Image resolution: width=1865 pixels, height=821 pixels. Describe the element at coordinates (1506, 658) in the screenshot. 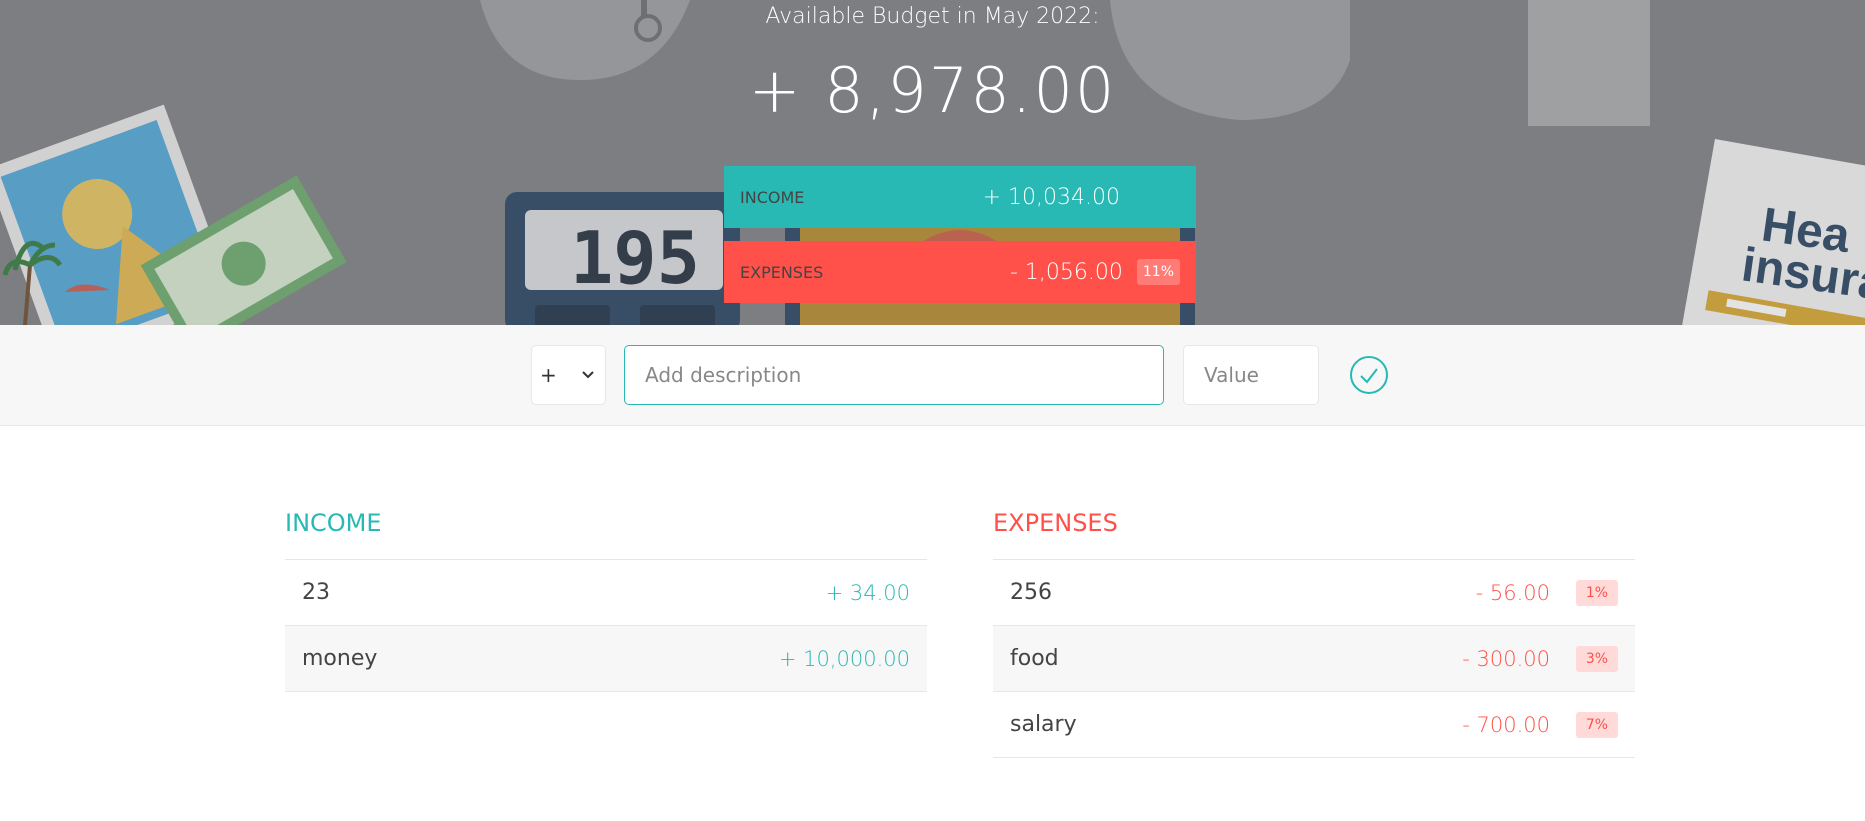

I see `expense-item-value: - 300.00` at that location.